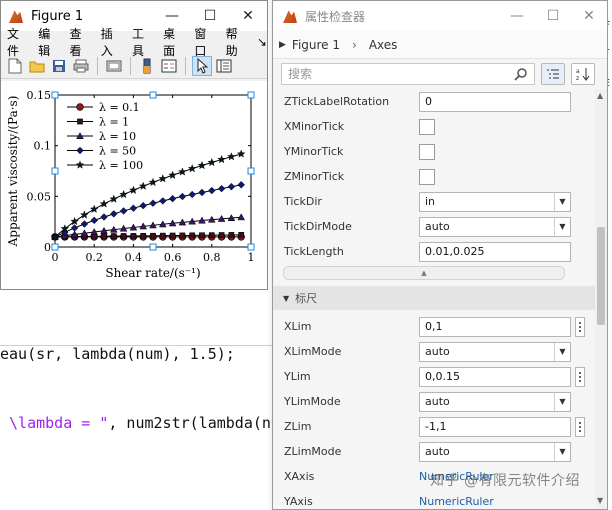 Image resolution: width=612 pixels, height=510 pixels. I want to click on search-row: az, so click(440, 74).